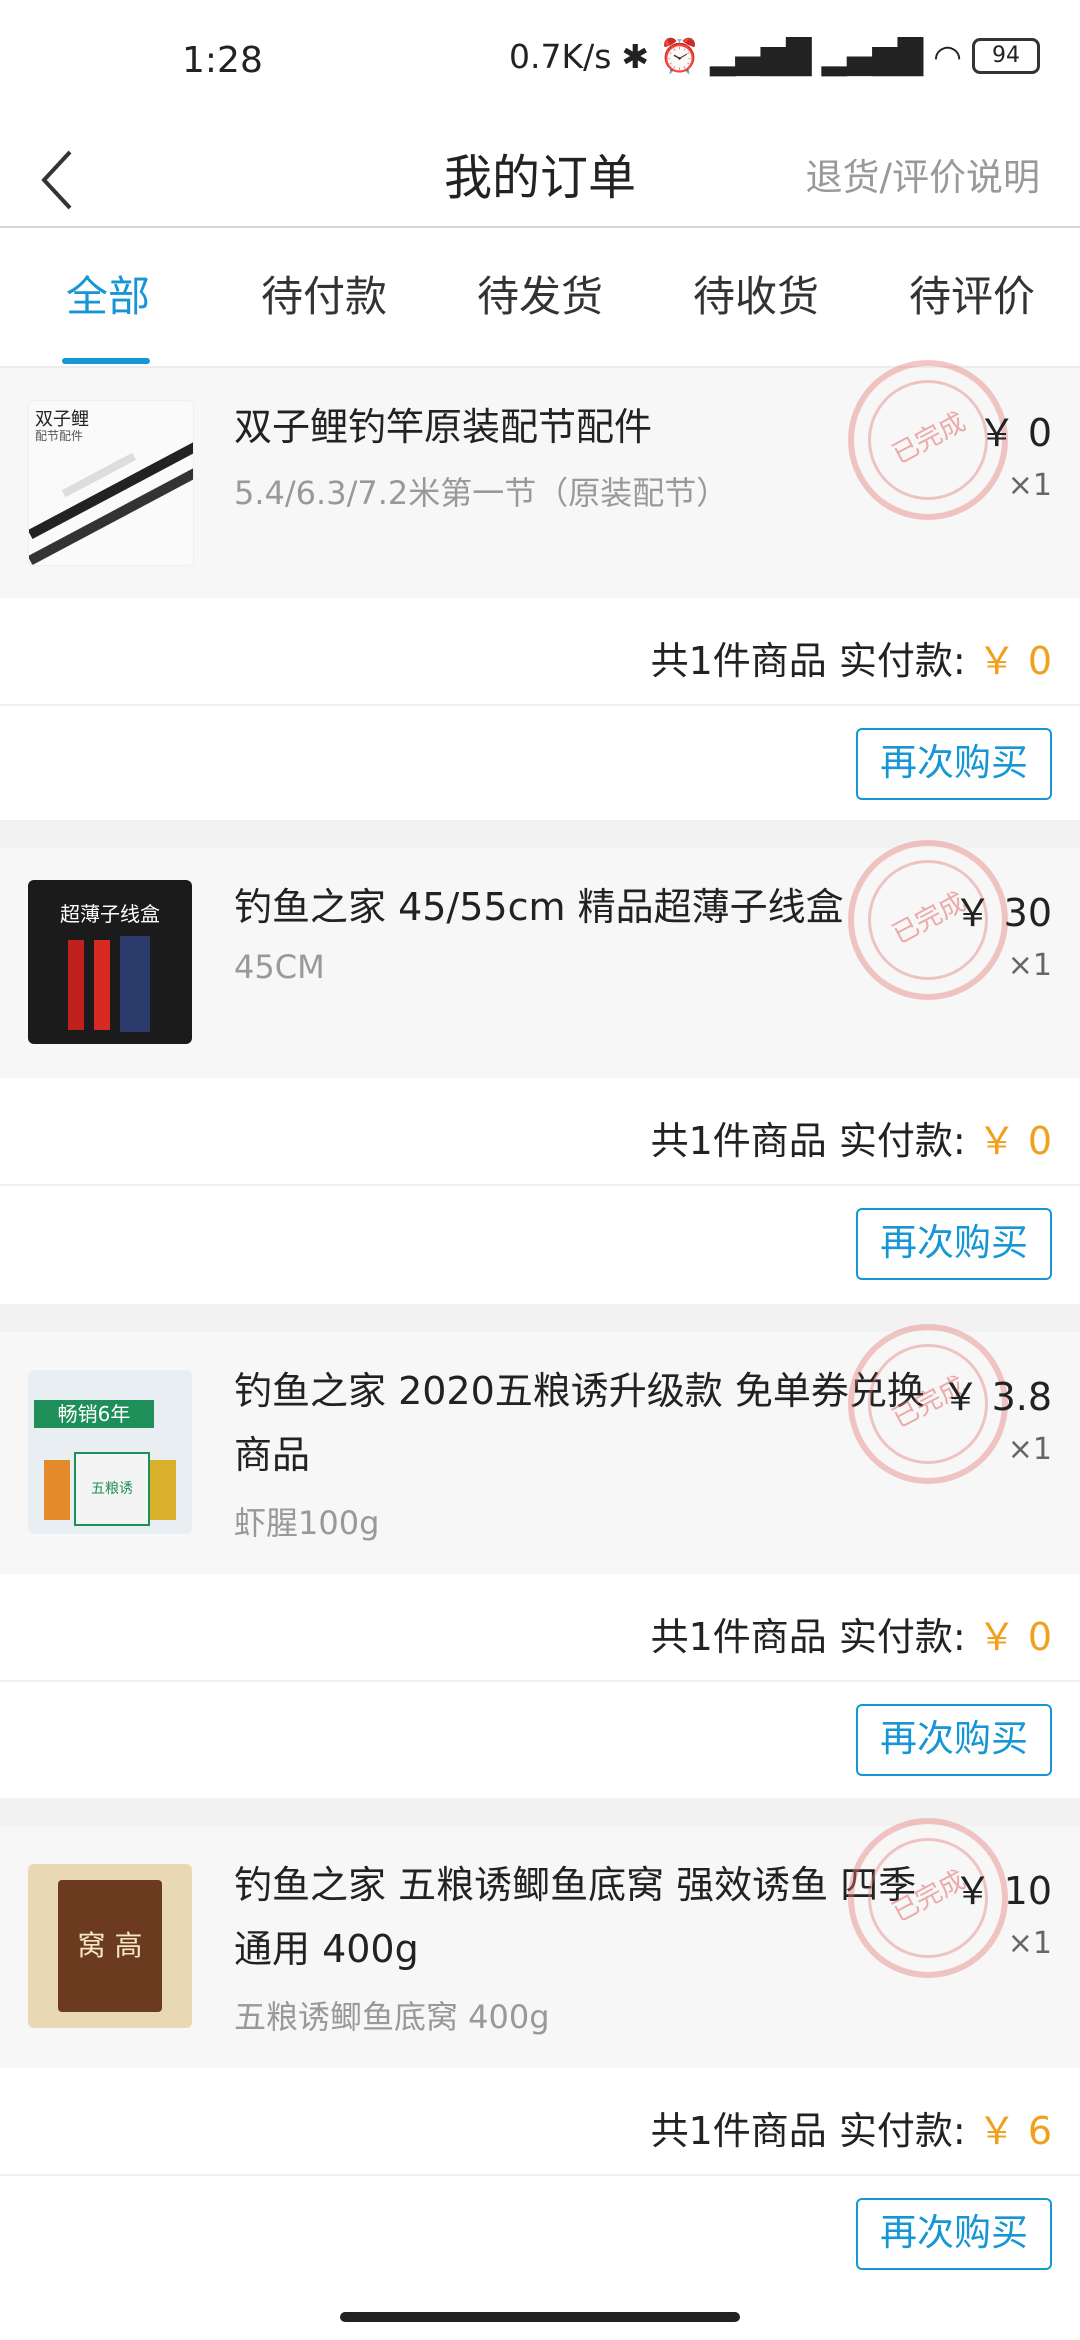 The height and width of the screenshot is (2340, 1080). Describe the element at coordinates (560, 56) in the screenshot. I see `network-speed: 0.7K/s` at that location.